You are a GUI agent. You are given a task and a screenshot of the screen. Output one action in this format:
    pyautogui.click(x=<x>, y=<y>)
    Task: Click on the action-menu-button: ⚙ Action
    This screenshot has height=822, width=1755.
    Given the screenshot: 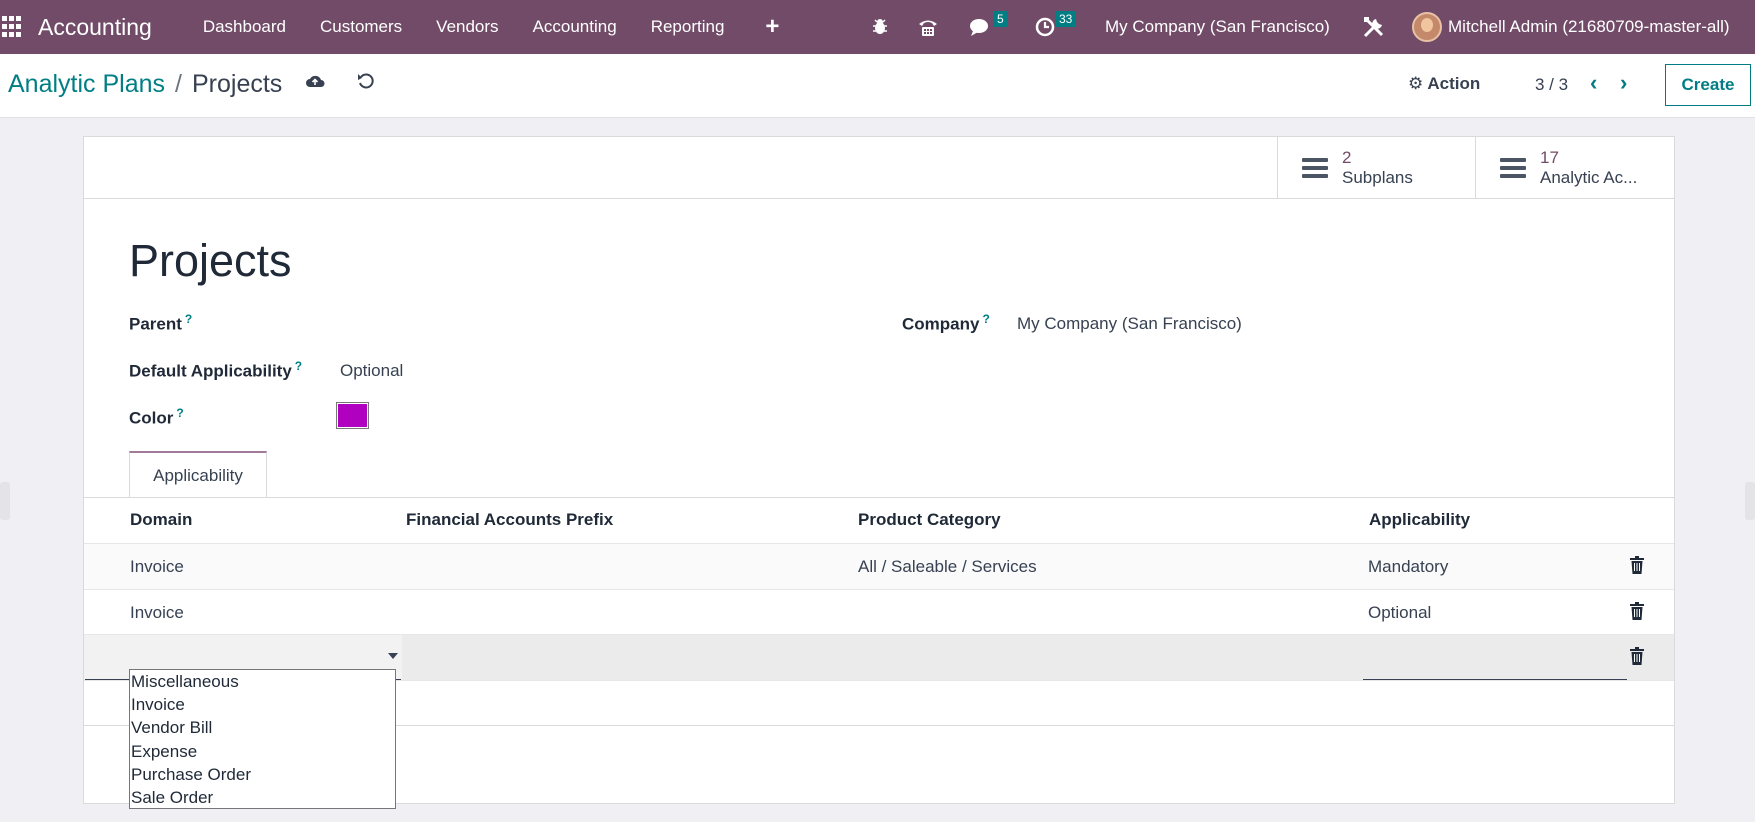 What is the action you would take?
    pyautogui.click(x=1444, y=84)
    